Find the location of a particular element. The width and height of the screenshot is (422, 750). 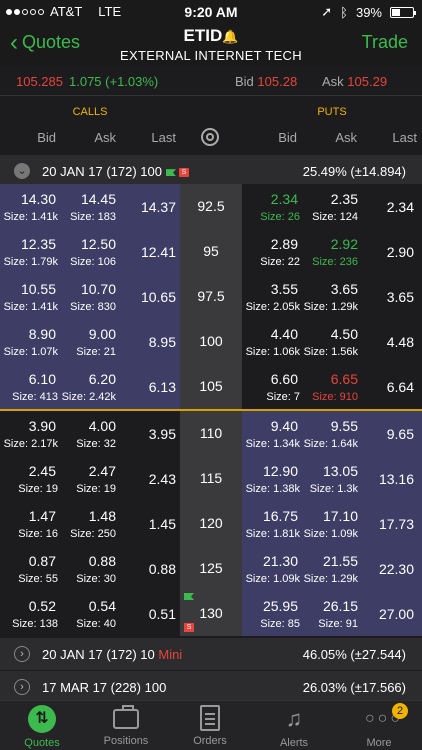

put-bid: 21.30 is located at coordinates (280, 561).